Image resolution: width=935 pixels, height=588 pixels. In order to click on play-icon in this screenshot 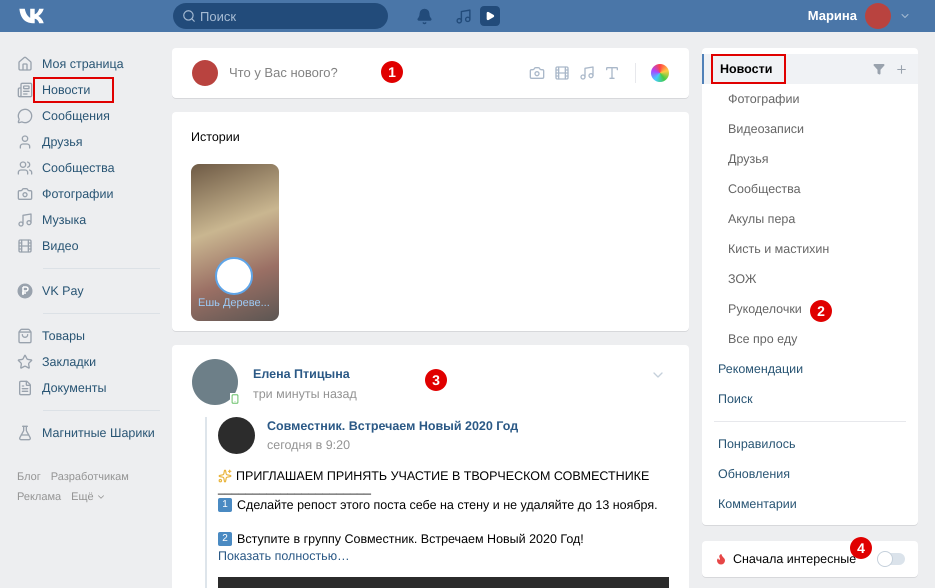, I will do `click(490, 16)`.